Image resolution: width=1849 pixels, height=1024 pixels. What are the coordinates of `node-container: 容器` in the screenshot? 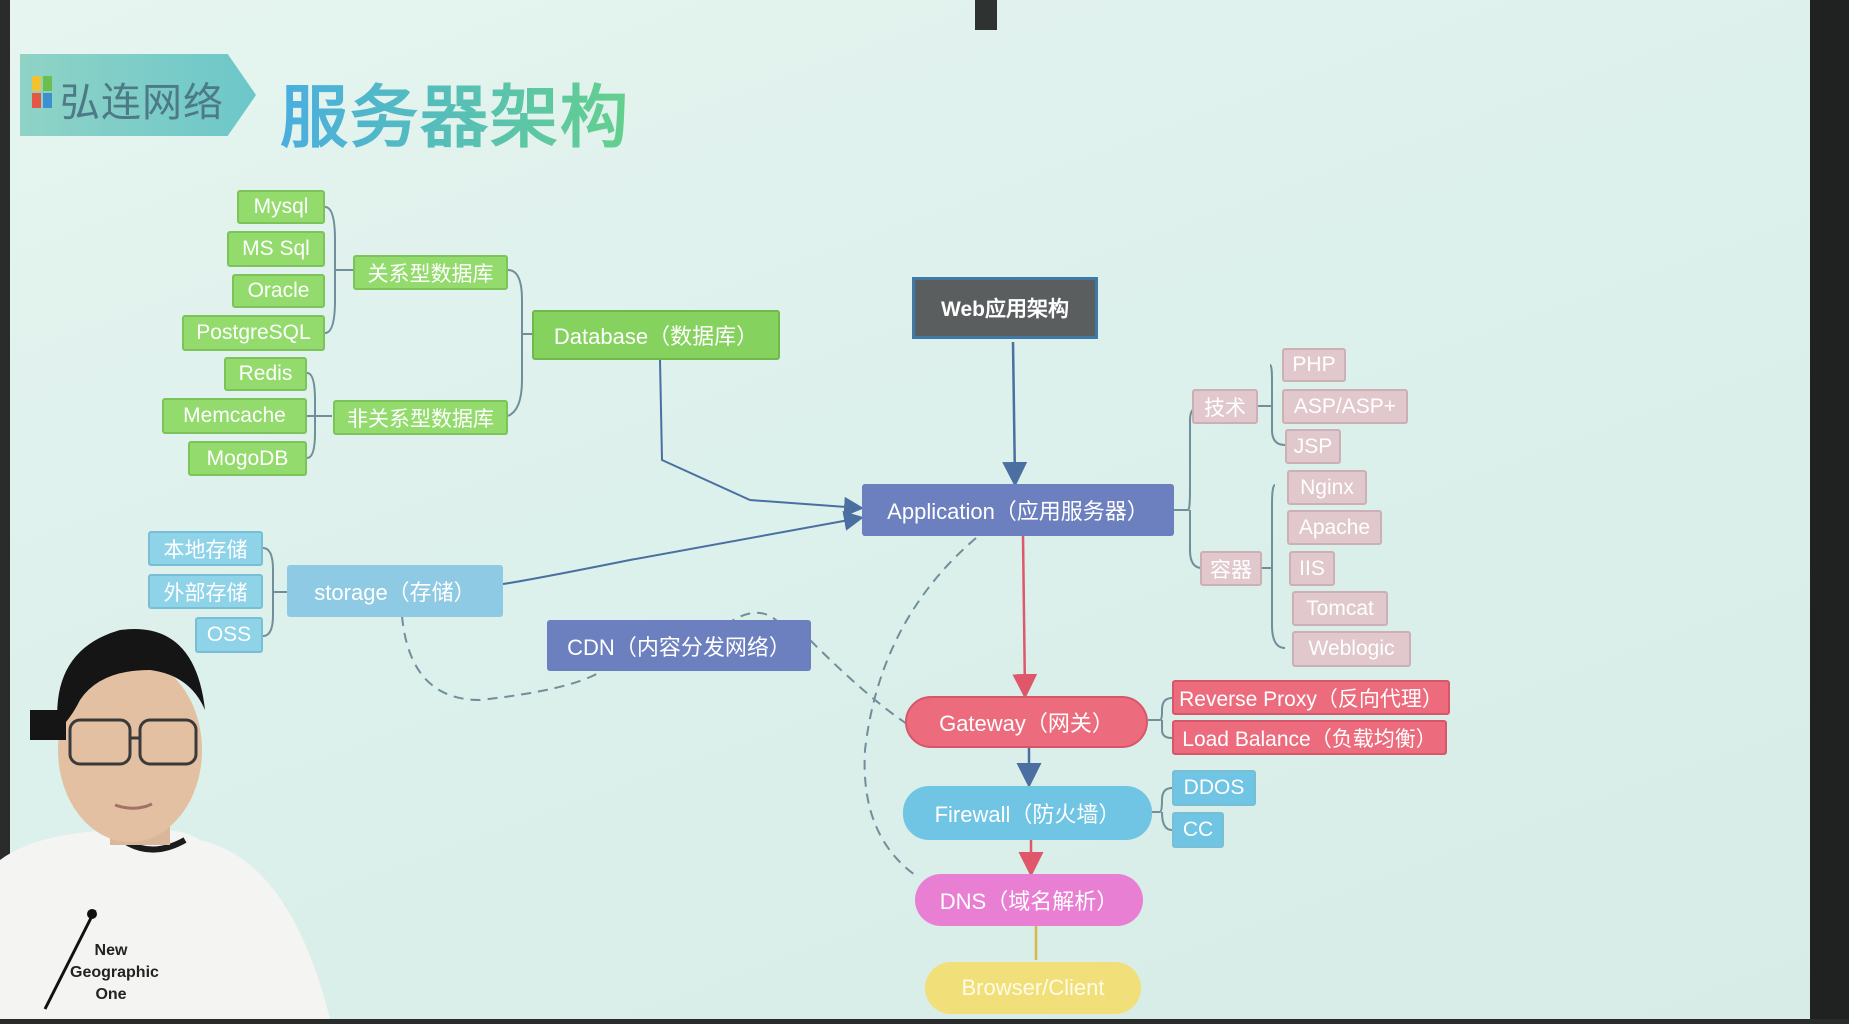 It's located at (1231, 568).